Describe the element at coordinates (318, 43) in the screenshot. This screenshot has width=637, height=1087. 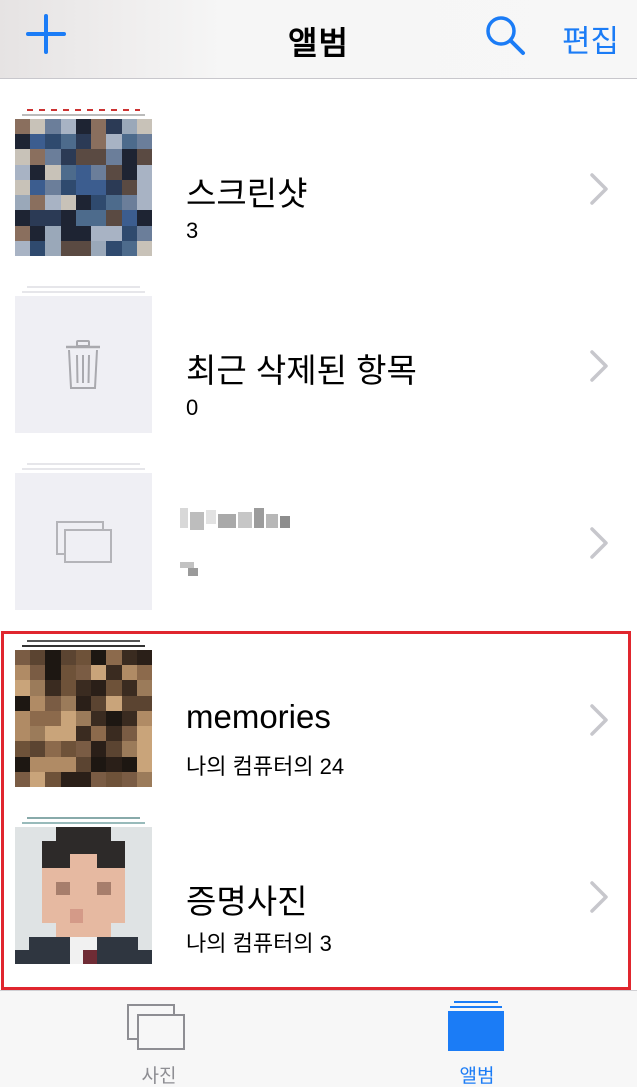
I see `page-title: 앨범` at that location.